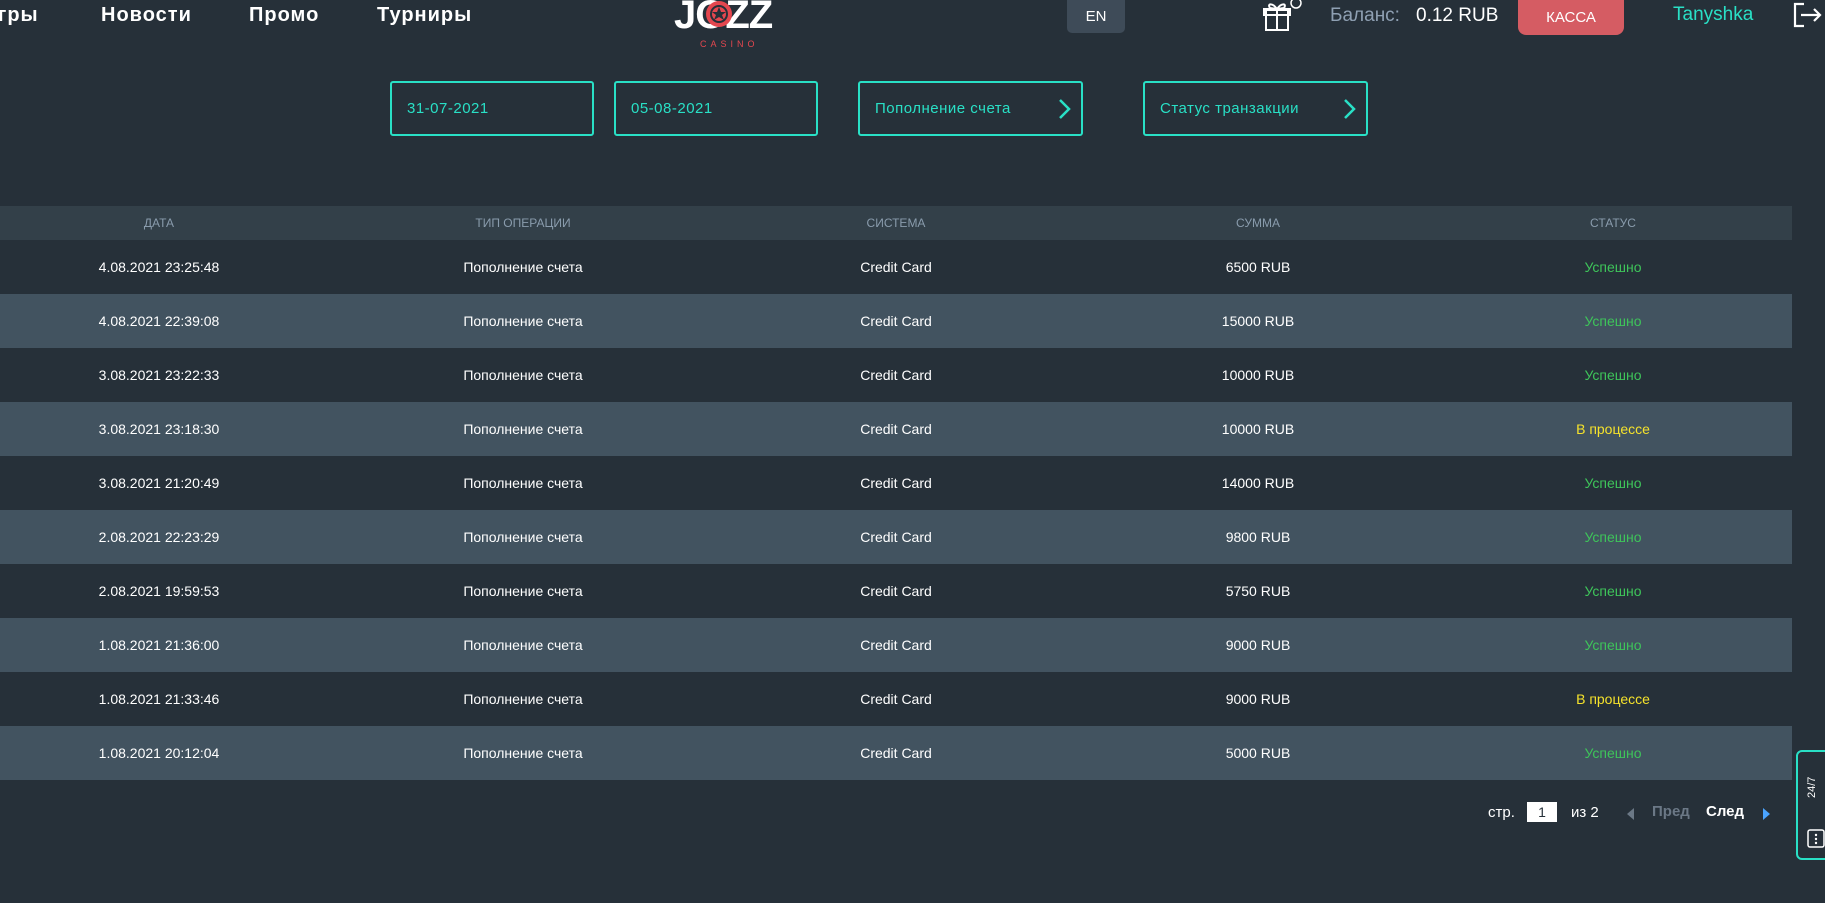 The height and width of the screenshot is (903, 1825). I want to click on transaction-status-select: Статус транзакции, so click(1255, 108).